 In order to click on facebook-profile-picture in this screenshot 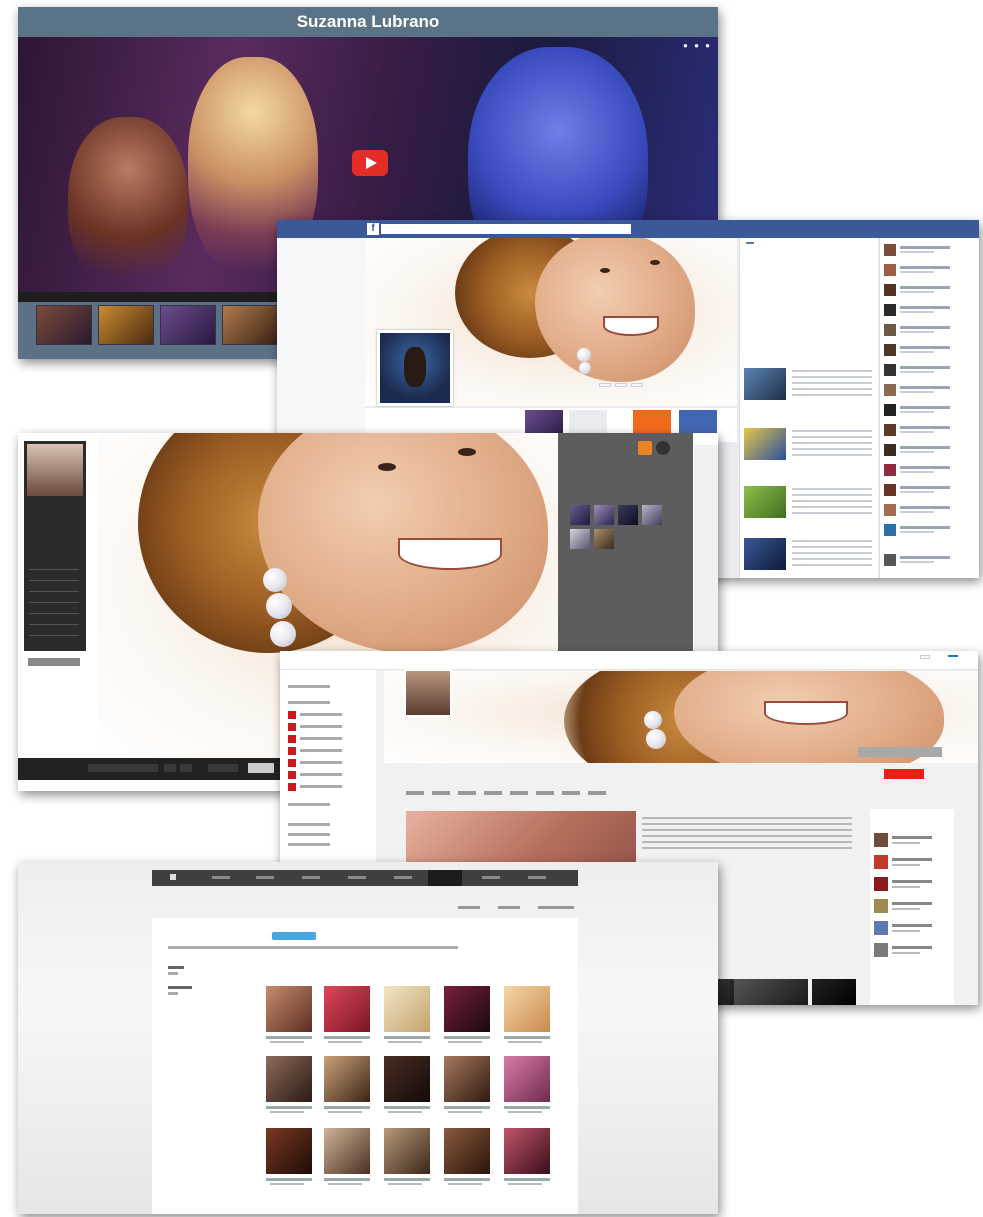, I will do `click(415, 368)`.